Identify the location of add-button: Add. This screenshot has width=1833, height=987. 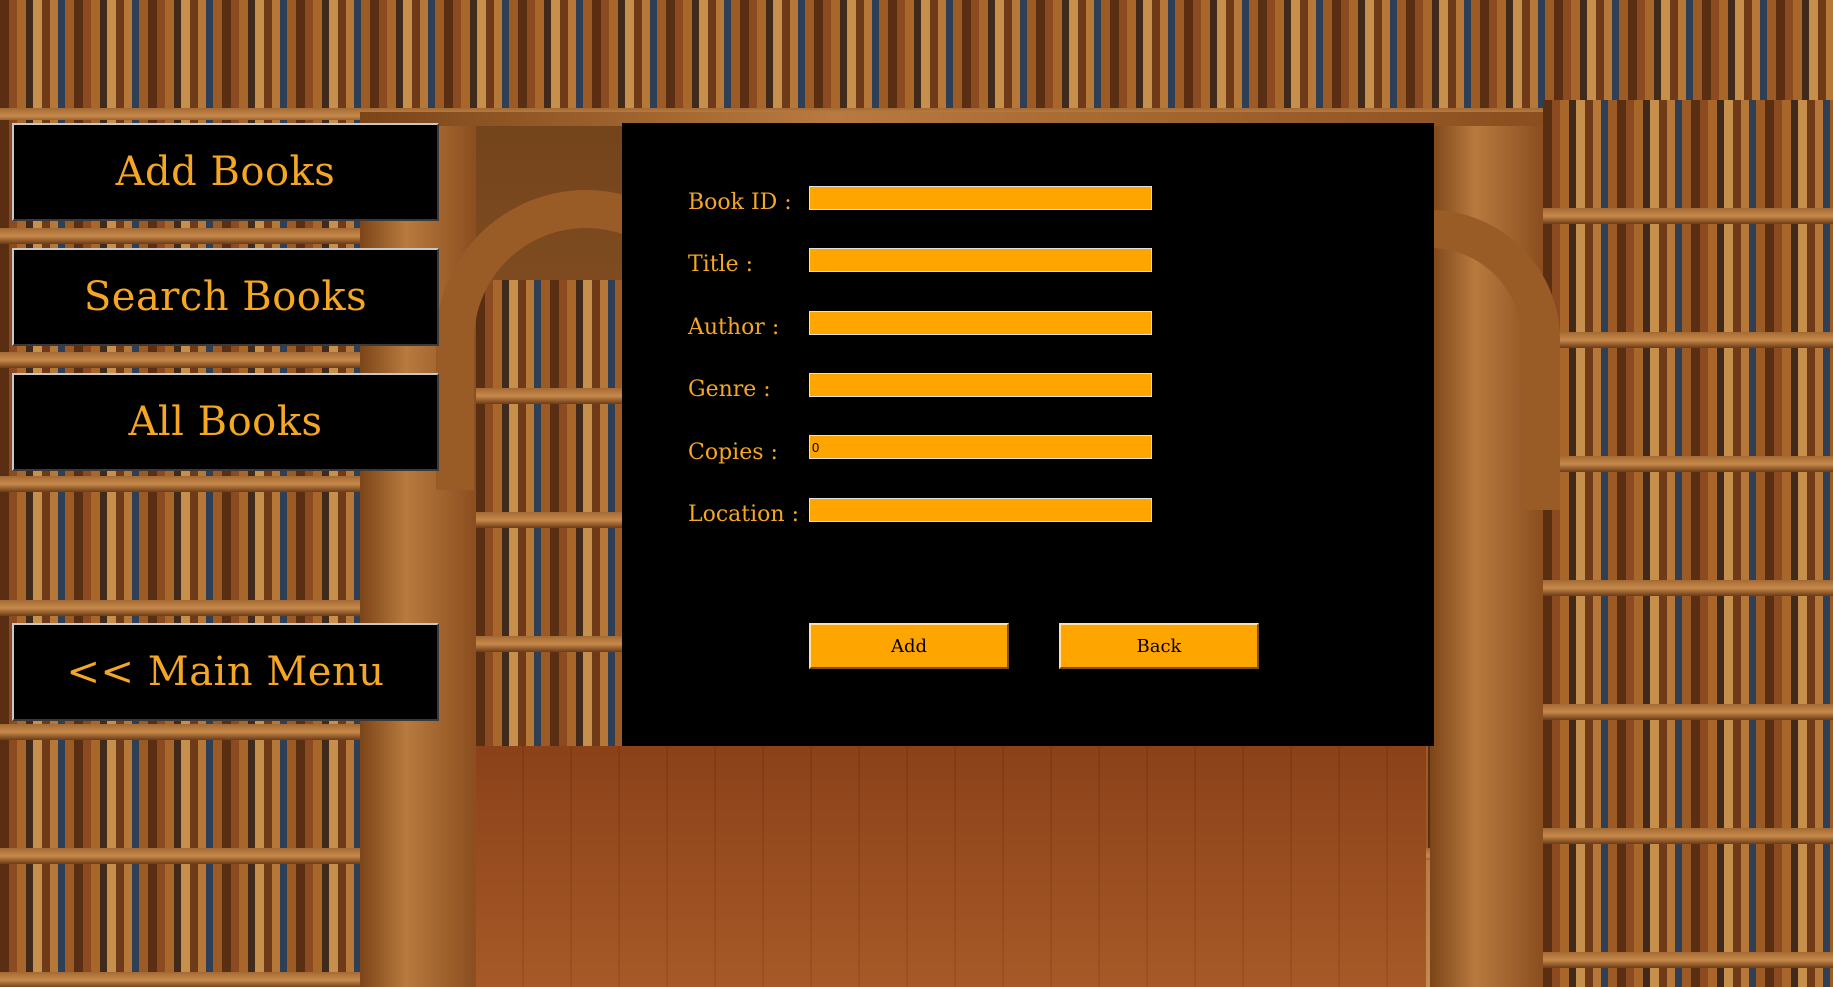
(909, 646).